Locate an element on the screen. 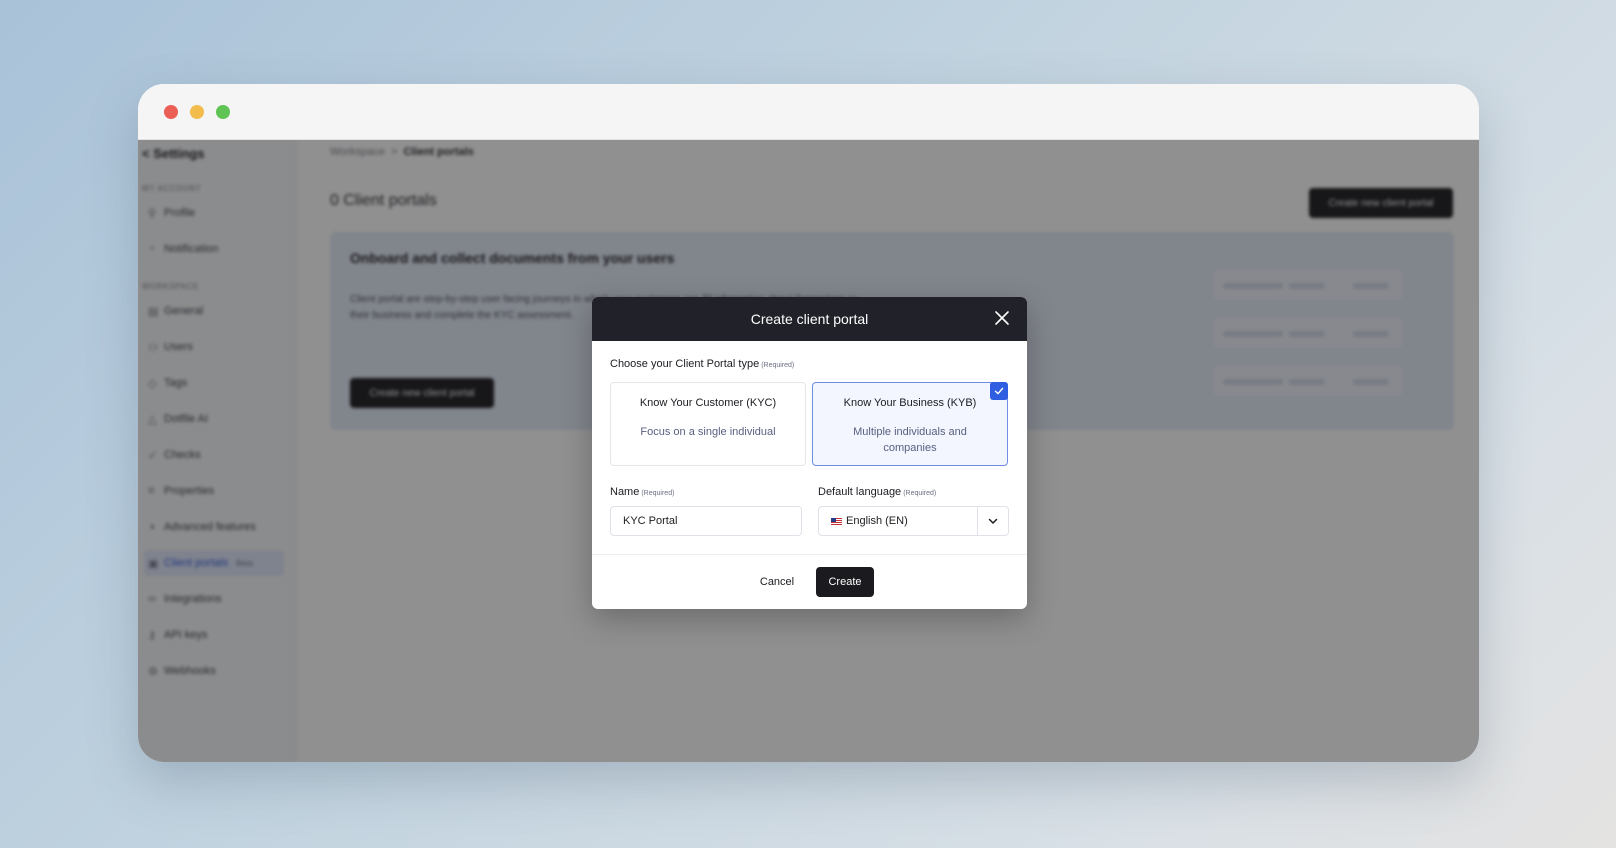 Image resolution: width=1616 pixels, height=848 pixels. option-kyb-description: Multiple individuals and companies is located at coordinates (910, 440).